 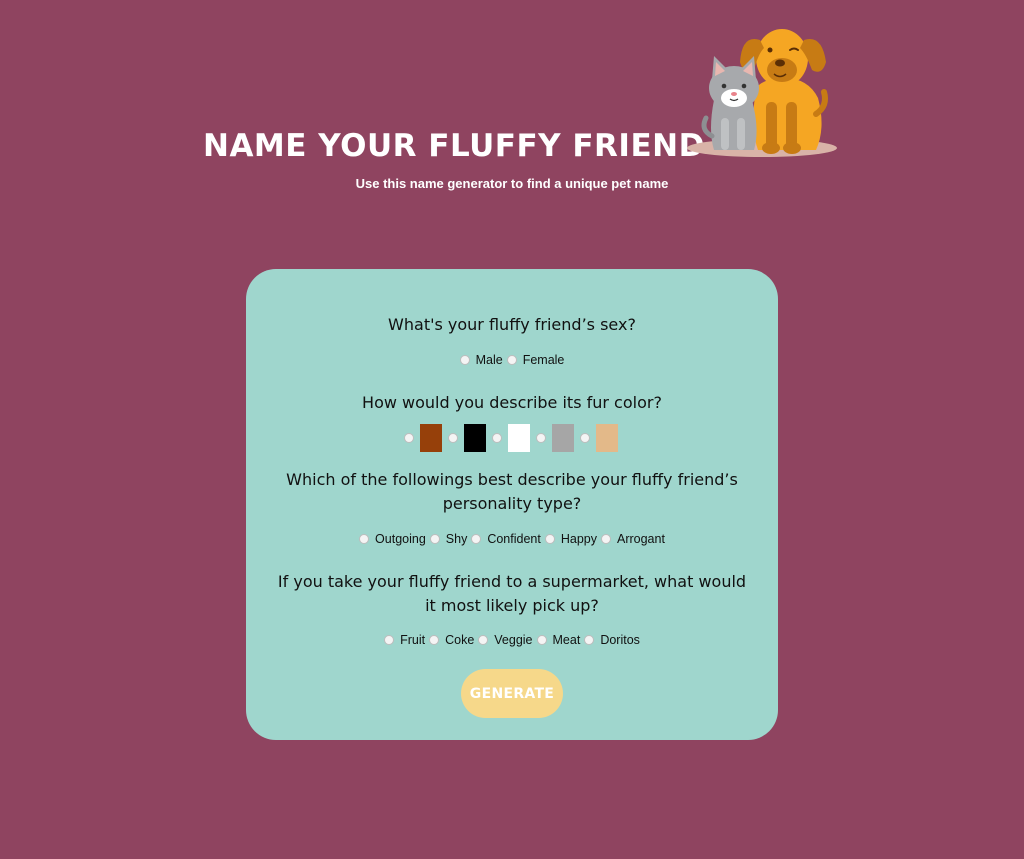 I want to click on supermarket-options: Fruit Coke Veggie Meat Doritos, so click(x=512, y=640).